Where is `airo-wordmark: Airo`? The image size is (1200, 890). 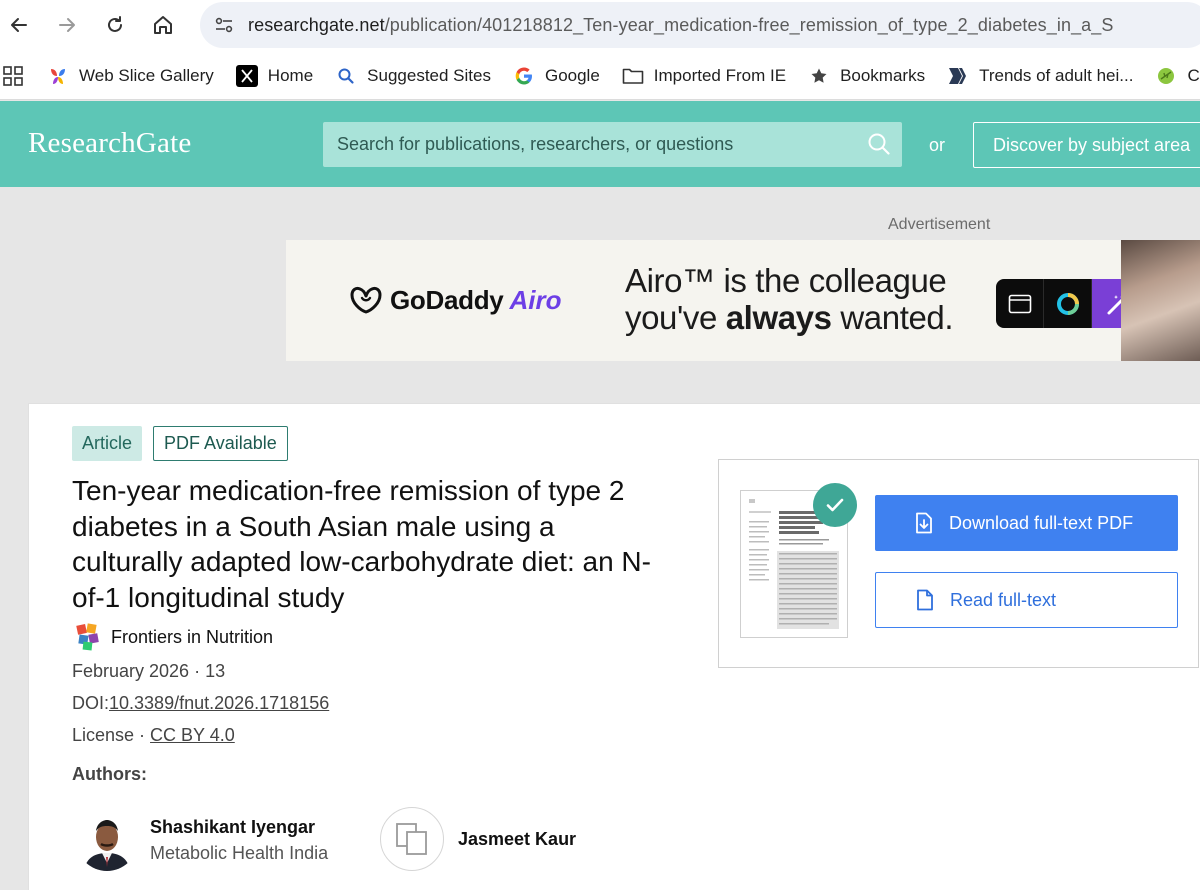 airo-wordmark: Airo is located at coordinates (535, 299).